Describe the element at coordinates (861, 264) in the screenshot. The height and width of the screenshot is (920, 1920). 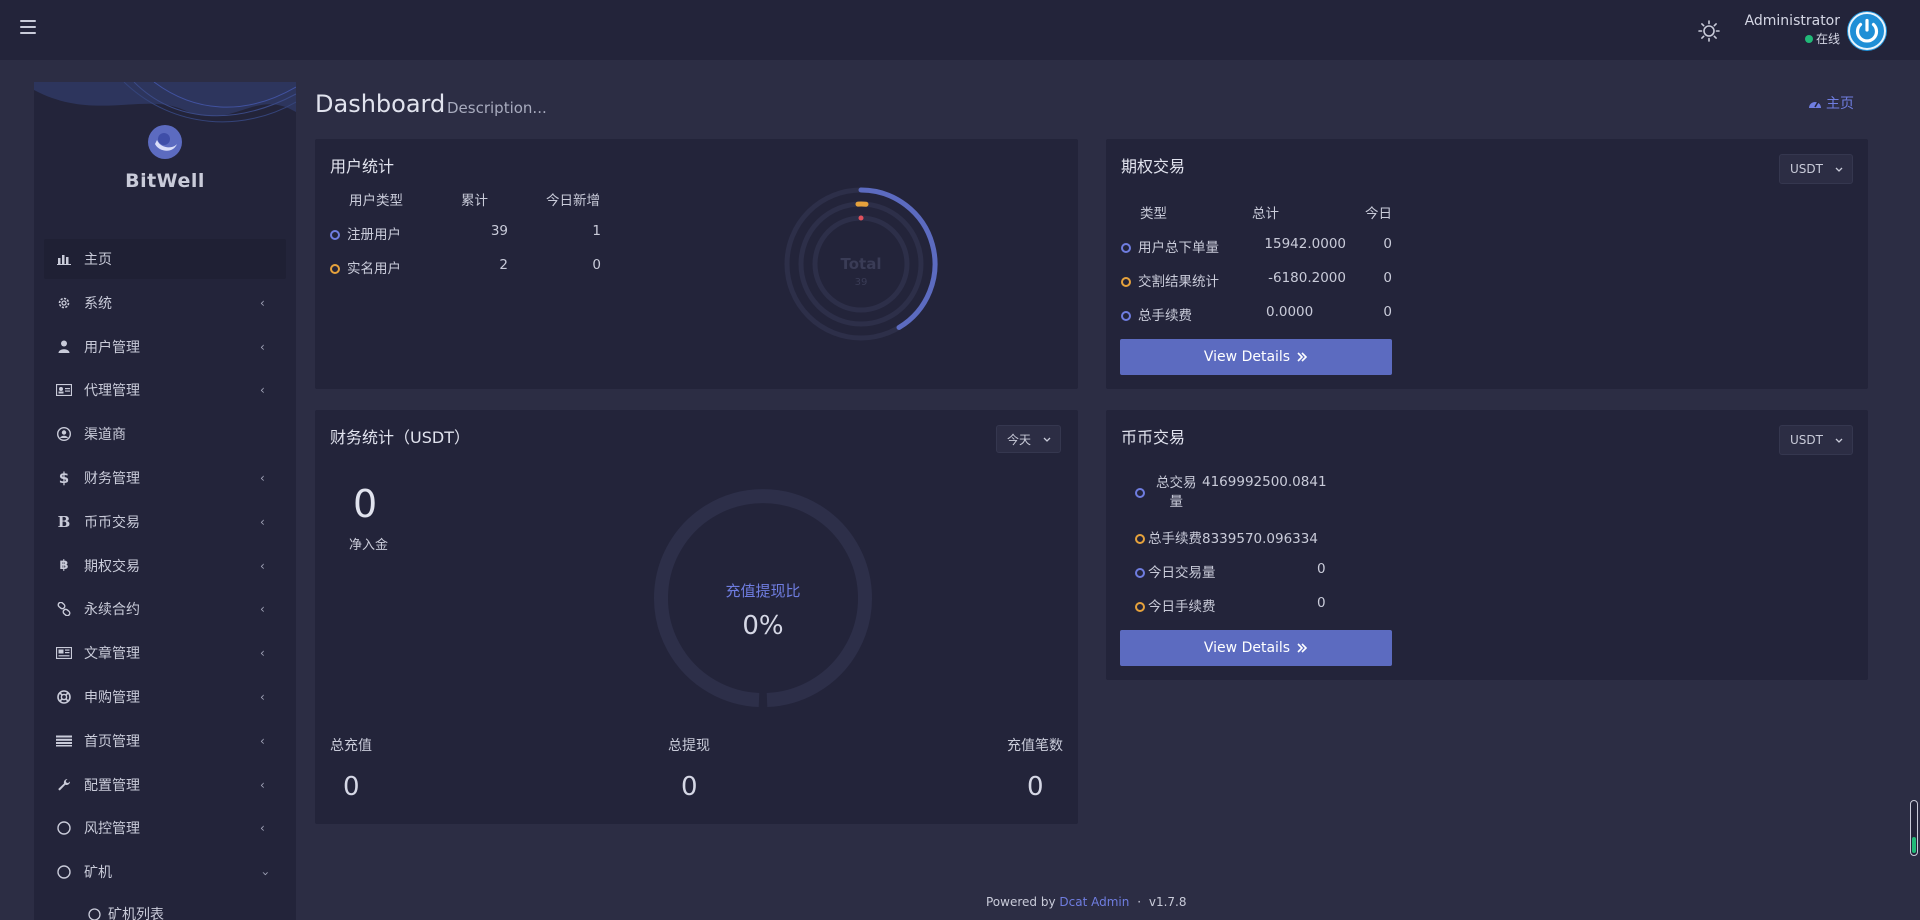
I see `chart-total-label: Total` at that location.